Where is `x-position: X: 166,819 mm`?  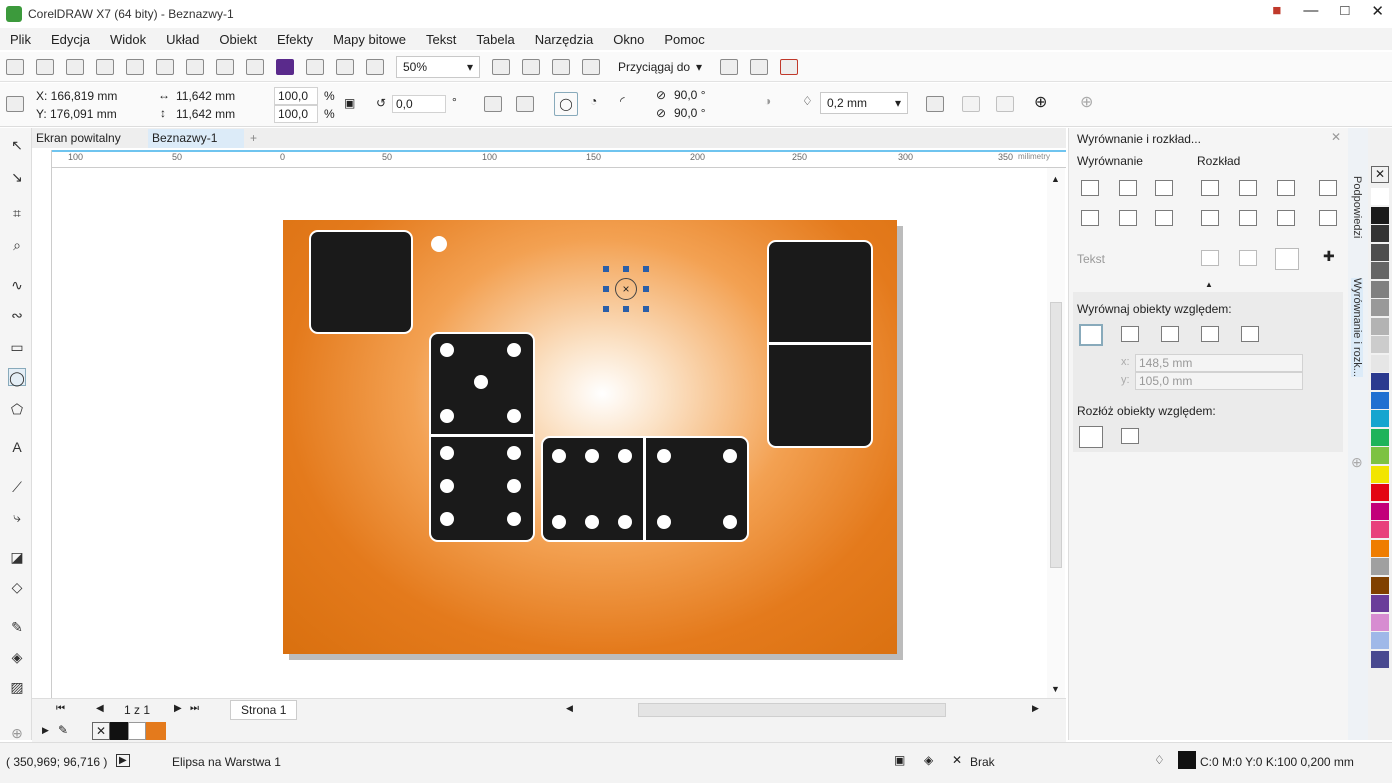
x-position: X: 166,819 mm is located at coordinates (76, 96).